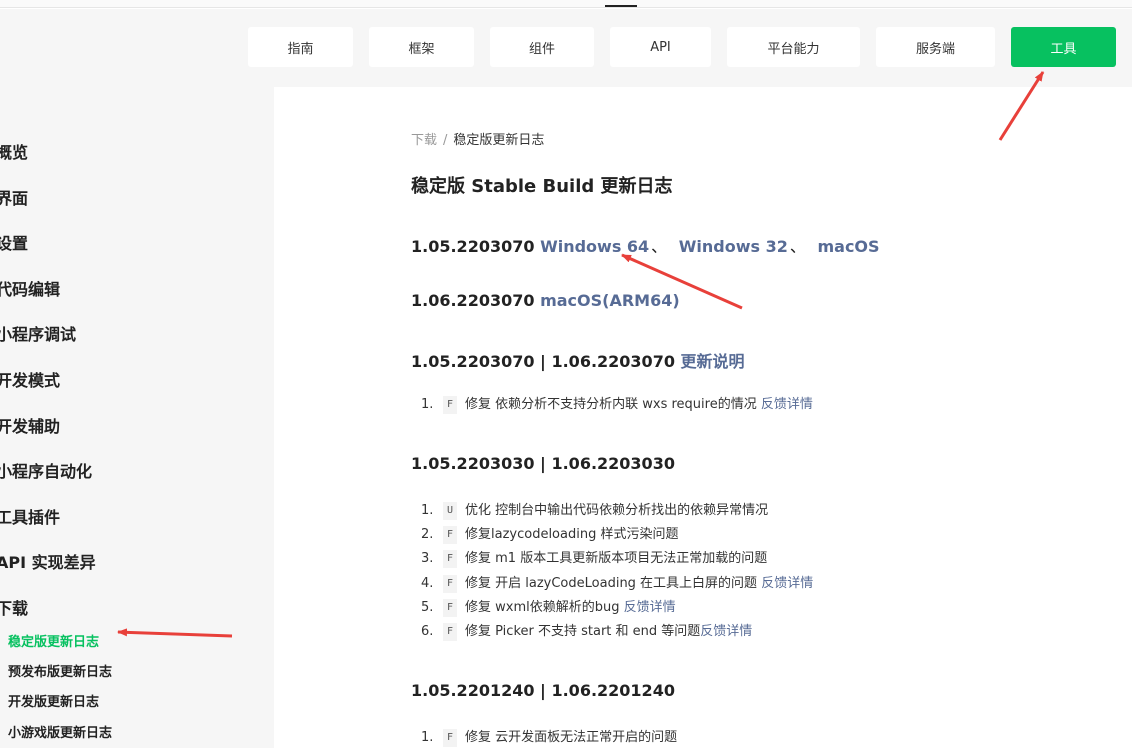 The height and width of the screenshot is (748, 1132). What do you see at coordinates (542, 607) in the screenshot?
I see `item-text: 修复 wxml依赖解析的bug` at bounding box center [542, 607].